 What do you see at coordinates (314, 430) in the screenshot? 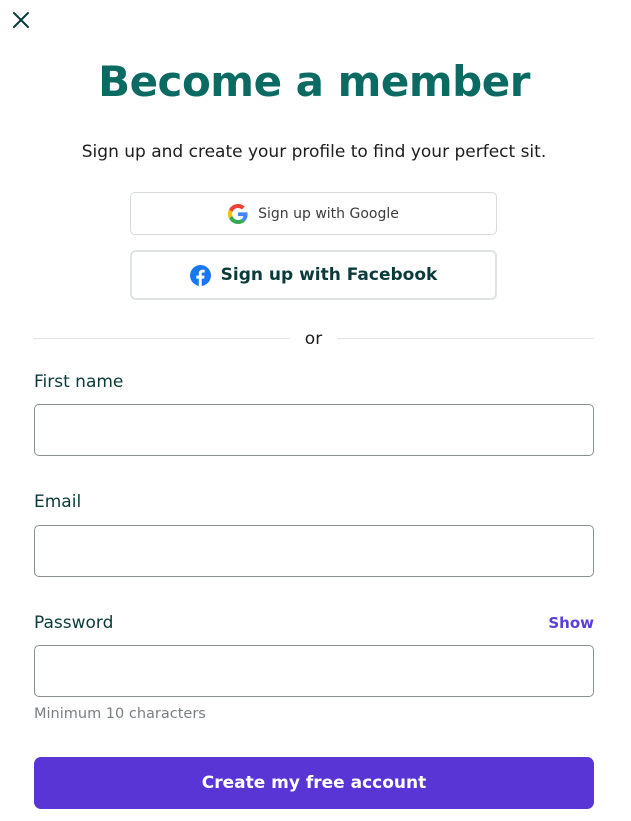
I see `first-name-input` at bounding box center [314, 430].